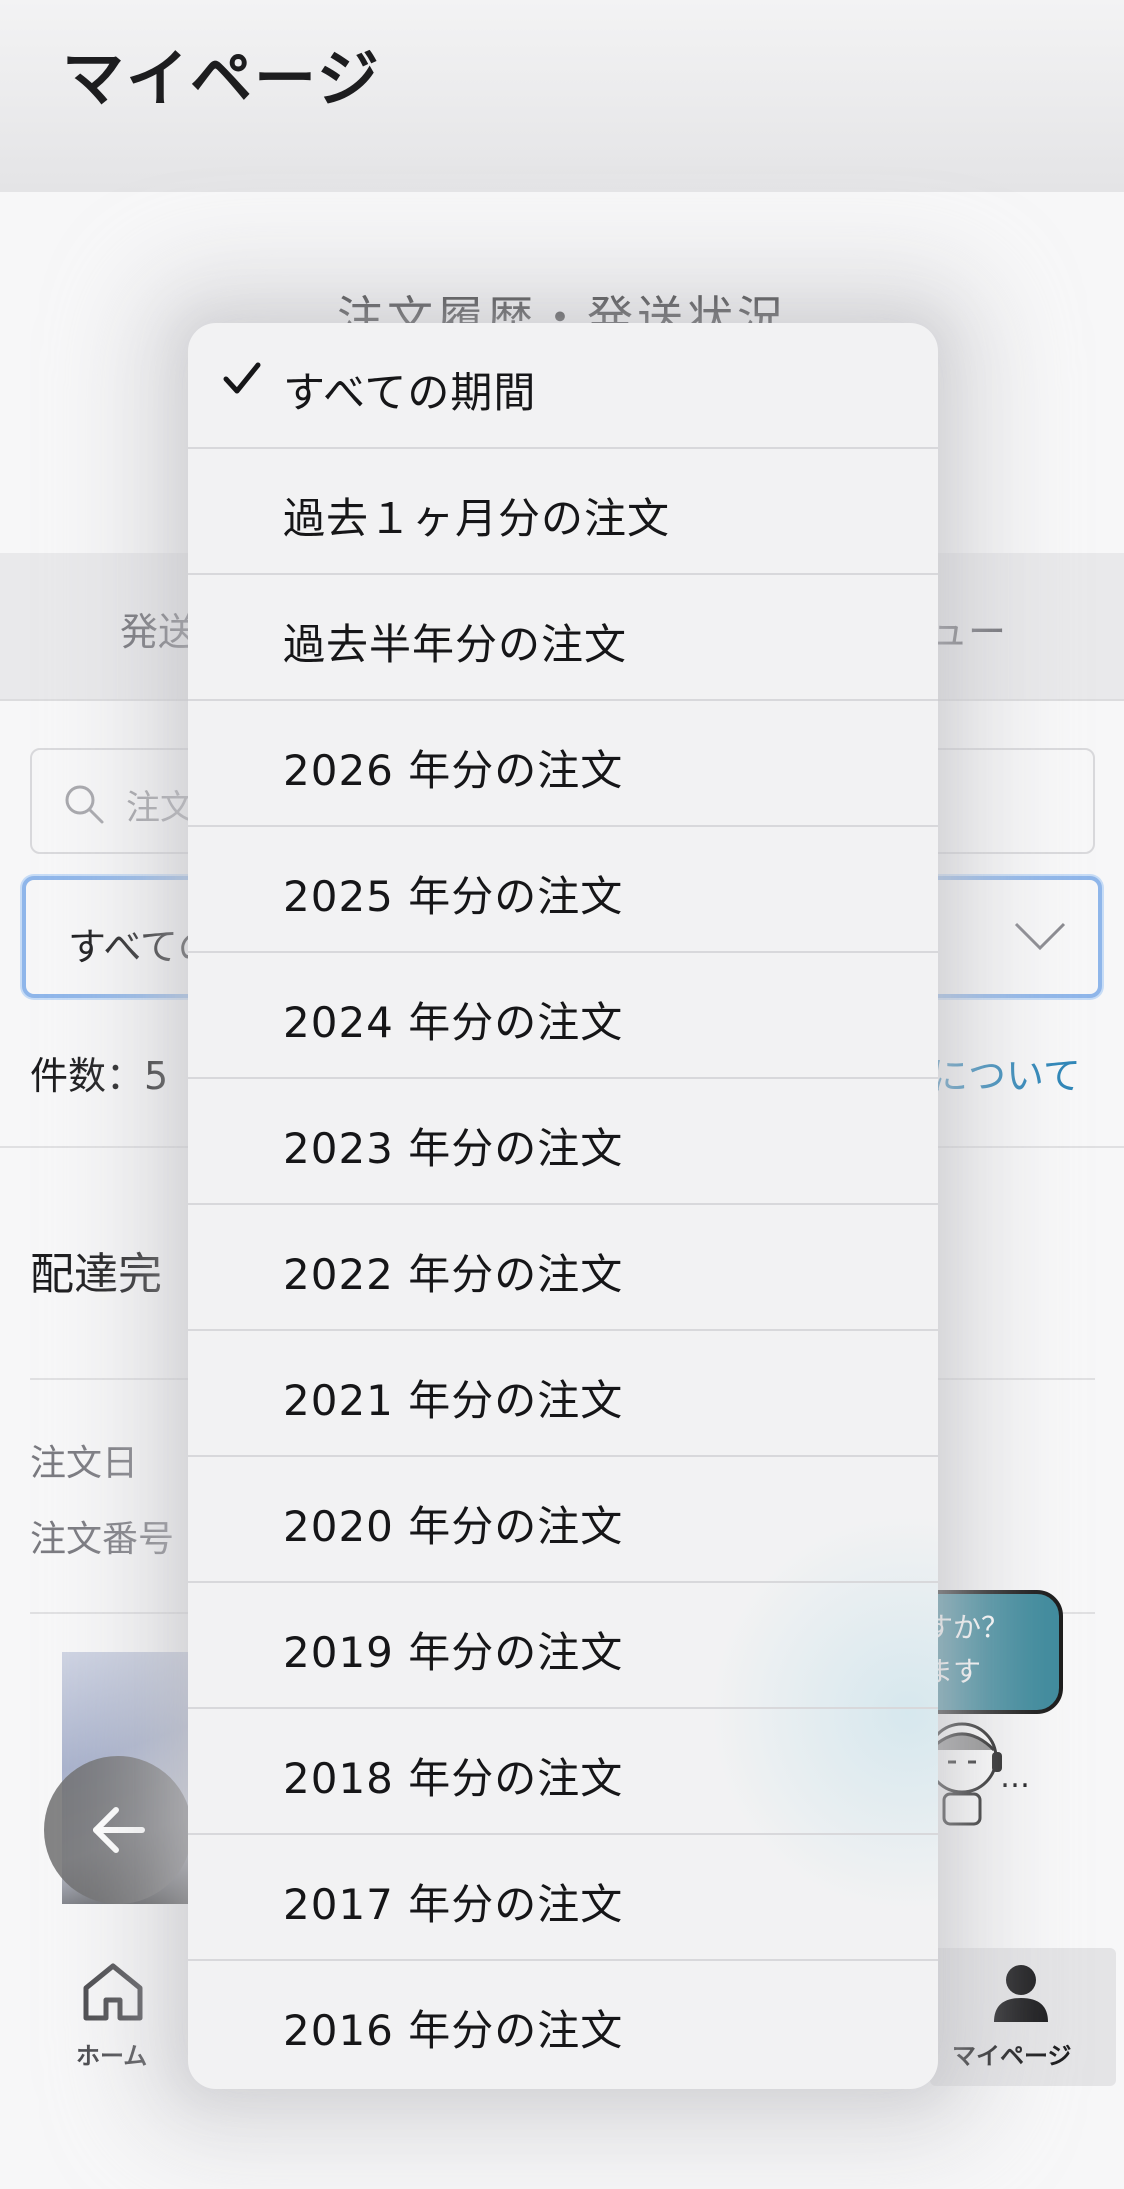  I want to click on dropdown-option: 過去１ヶ月分の注文, so click(563, 512).